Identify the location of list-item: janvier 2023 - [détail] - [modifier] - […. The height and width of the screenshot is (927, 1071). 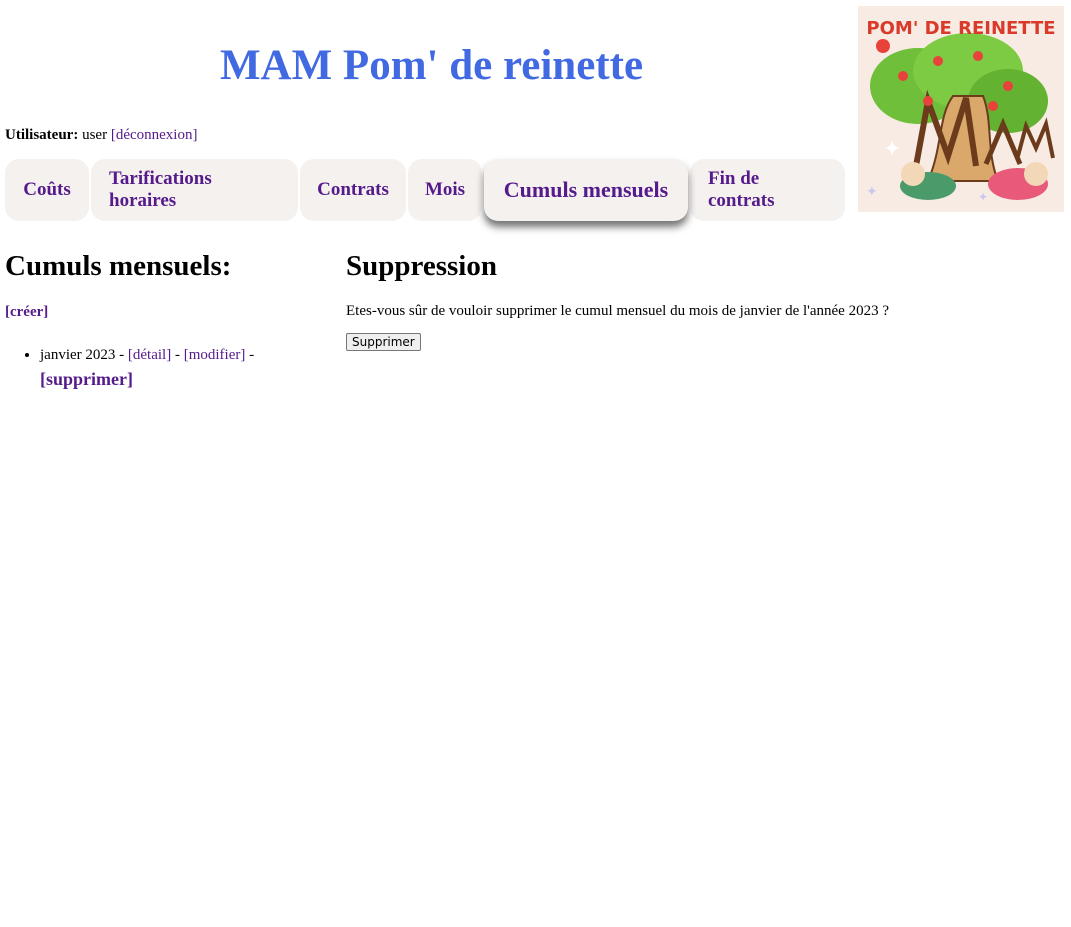
(192, 368).